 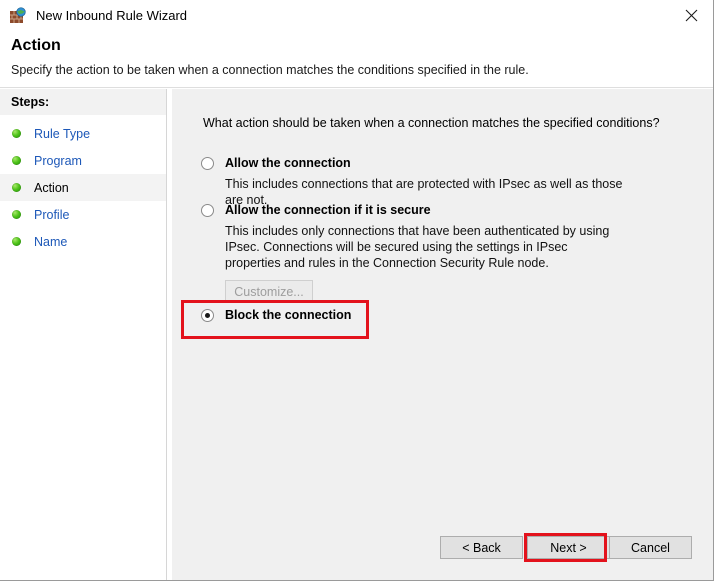 I want to click on sidebar-item-name: Name, so click(x=83, y=241).